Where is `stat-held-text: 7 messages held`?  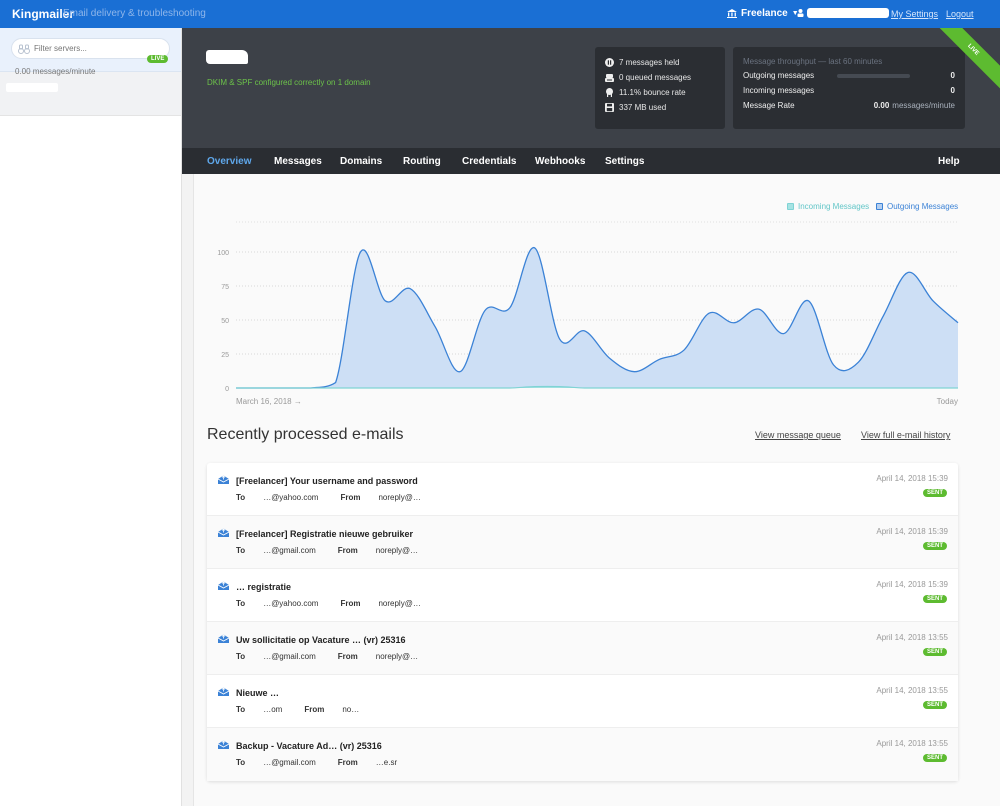 stat-held-text: 7 messages held is located at coordinates (649, 62).